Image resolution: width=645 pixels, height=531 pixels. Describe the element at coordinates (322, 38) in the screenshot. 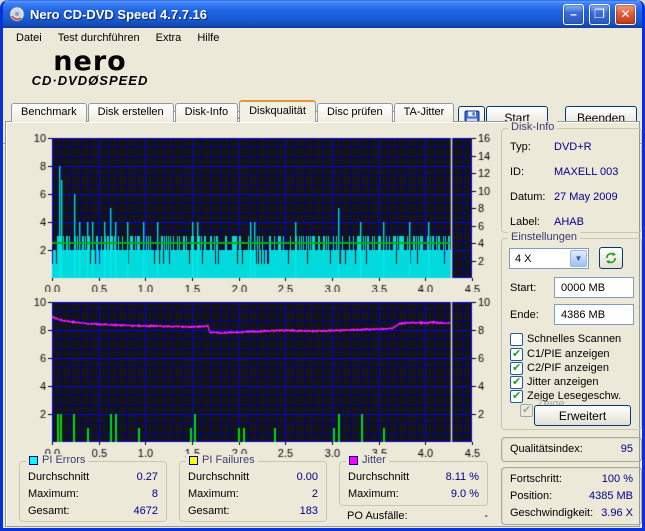

I see `menu-bar: Datei Test durchführen Extra Hilfe` at that location.